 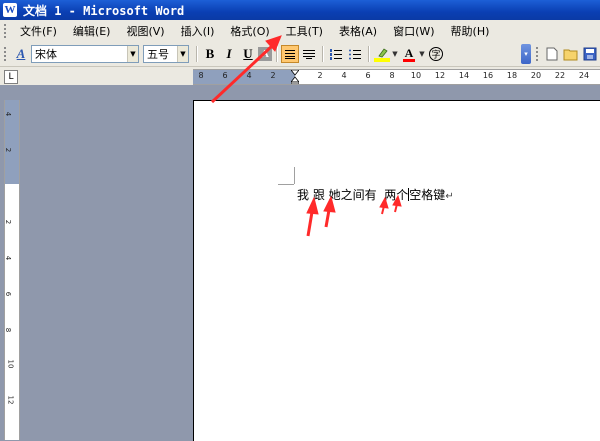 What do you see at coordinates (198, 31) in the screenshot?
I see `menu-insert: 插入(I)` at bounding box center [198, 31].